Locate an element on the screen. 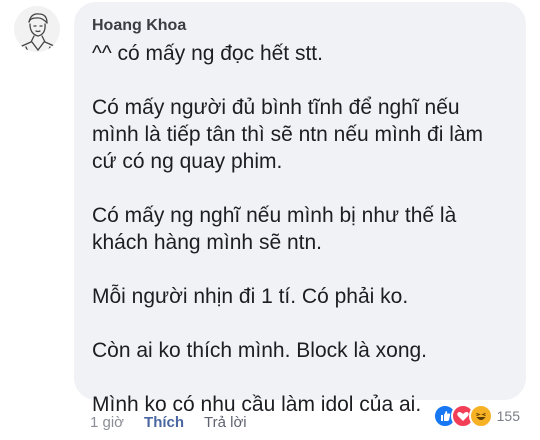 The width and height of the screenshot is (540, 440). haha-reaction-icon is located at coordinates (480, 416).